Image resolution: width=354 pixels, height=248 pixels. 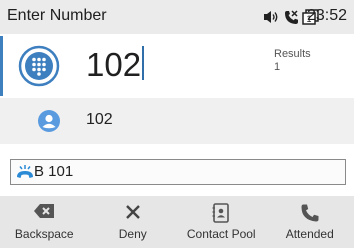 What do you see at coordinates (292, 54) in the screenshot?
I see `results-label: Results` at bounding box center [292, 54].